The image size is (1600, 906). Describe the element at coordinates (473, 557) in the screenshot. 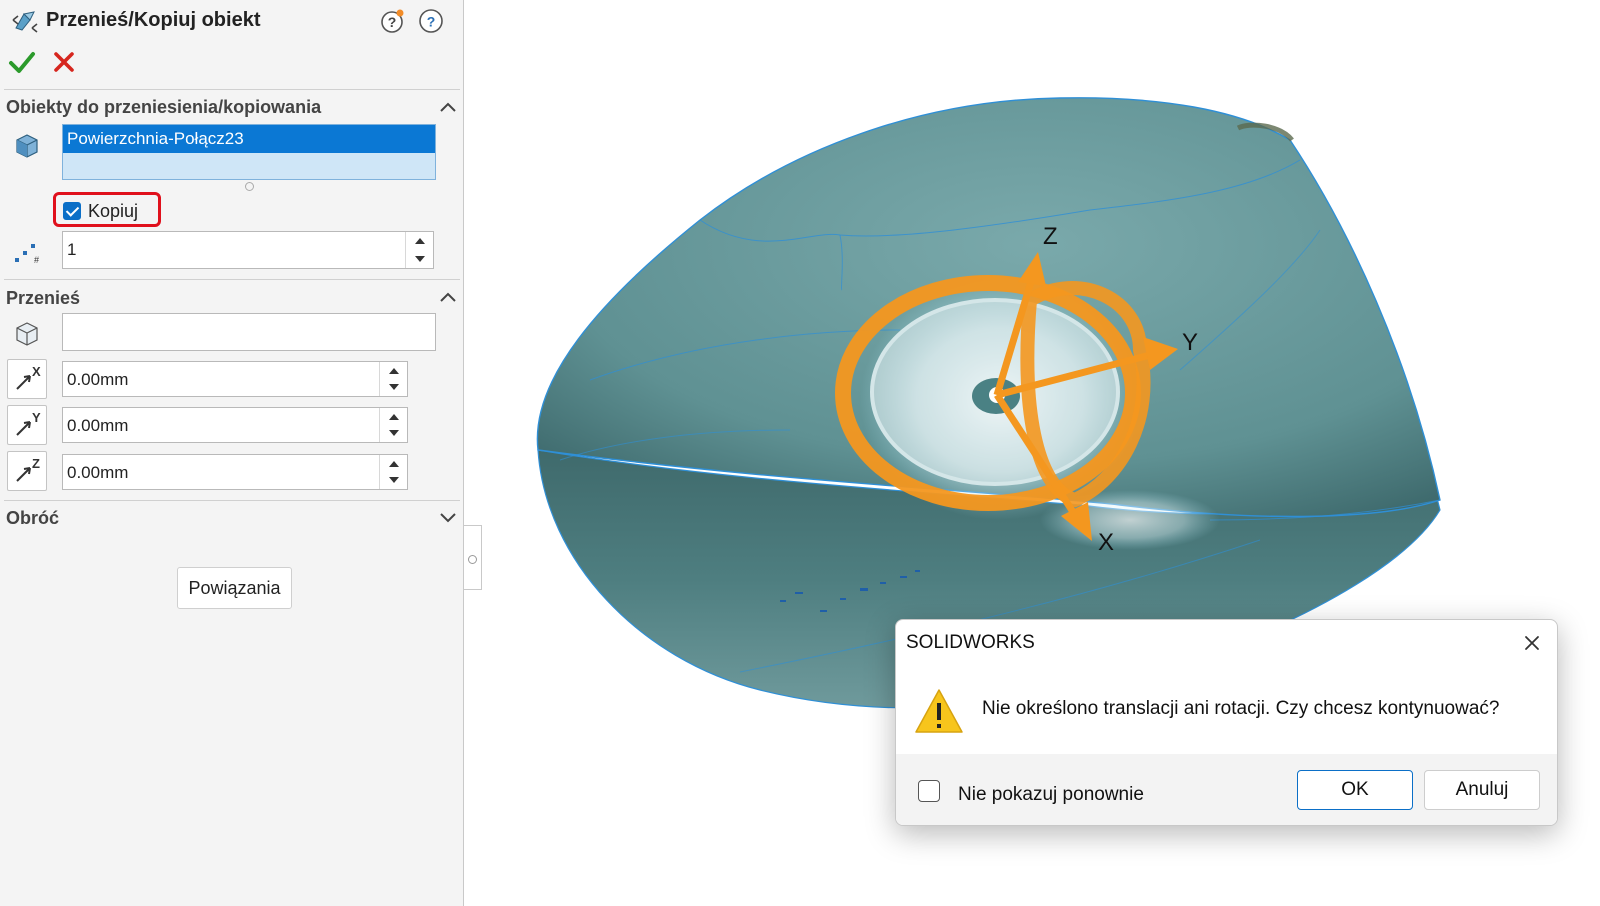

I see `panel-resize-handle` at that location.